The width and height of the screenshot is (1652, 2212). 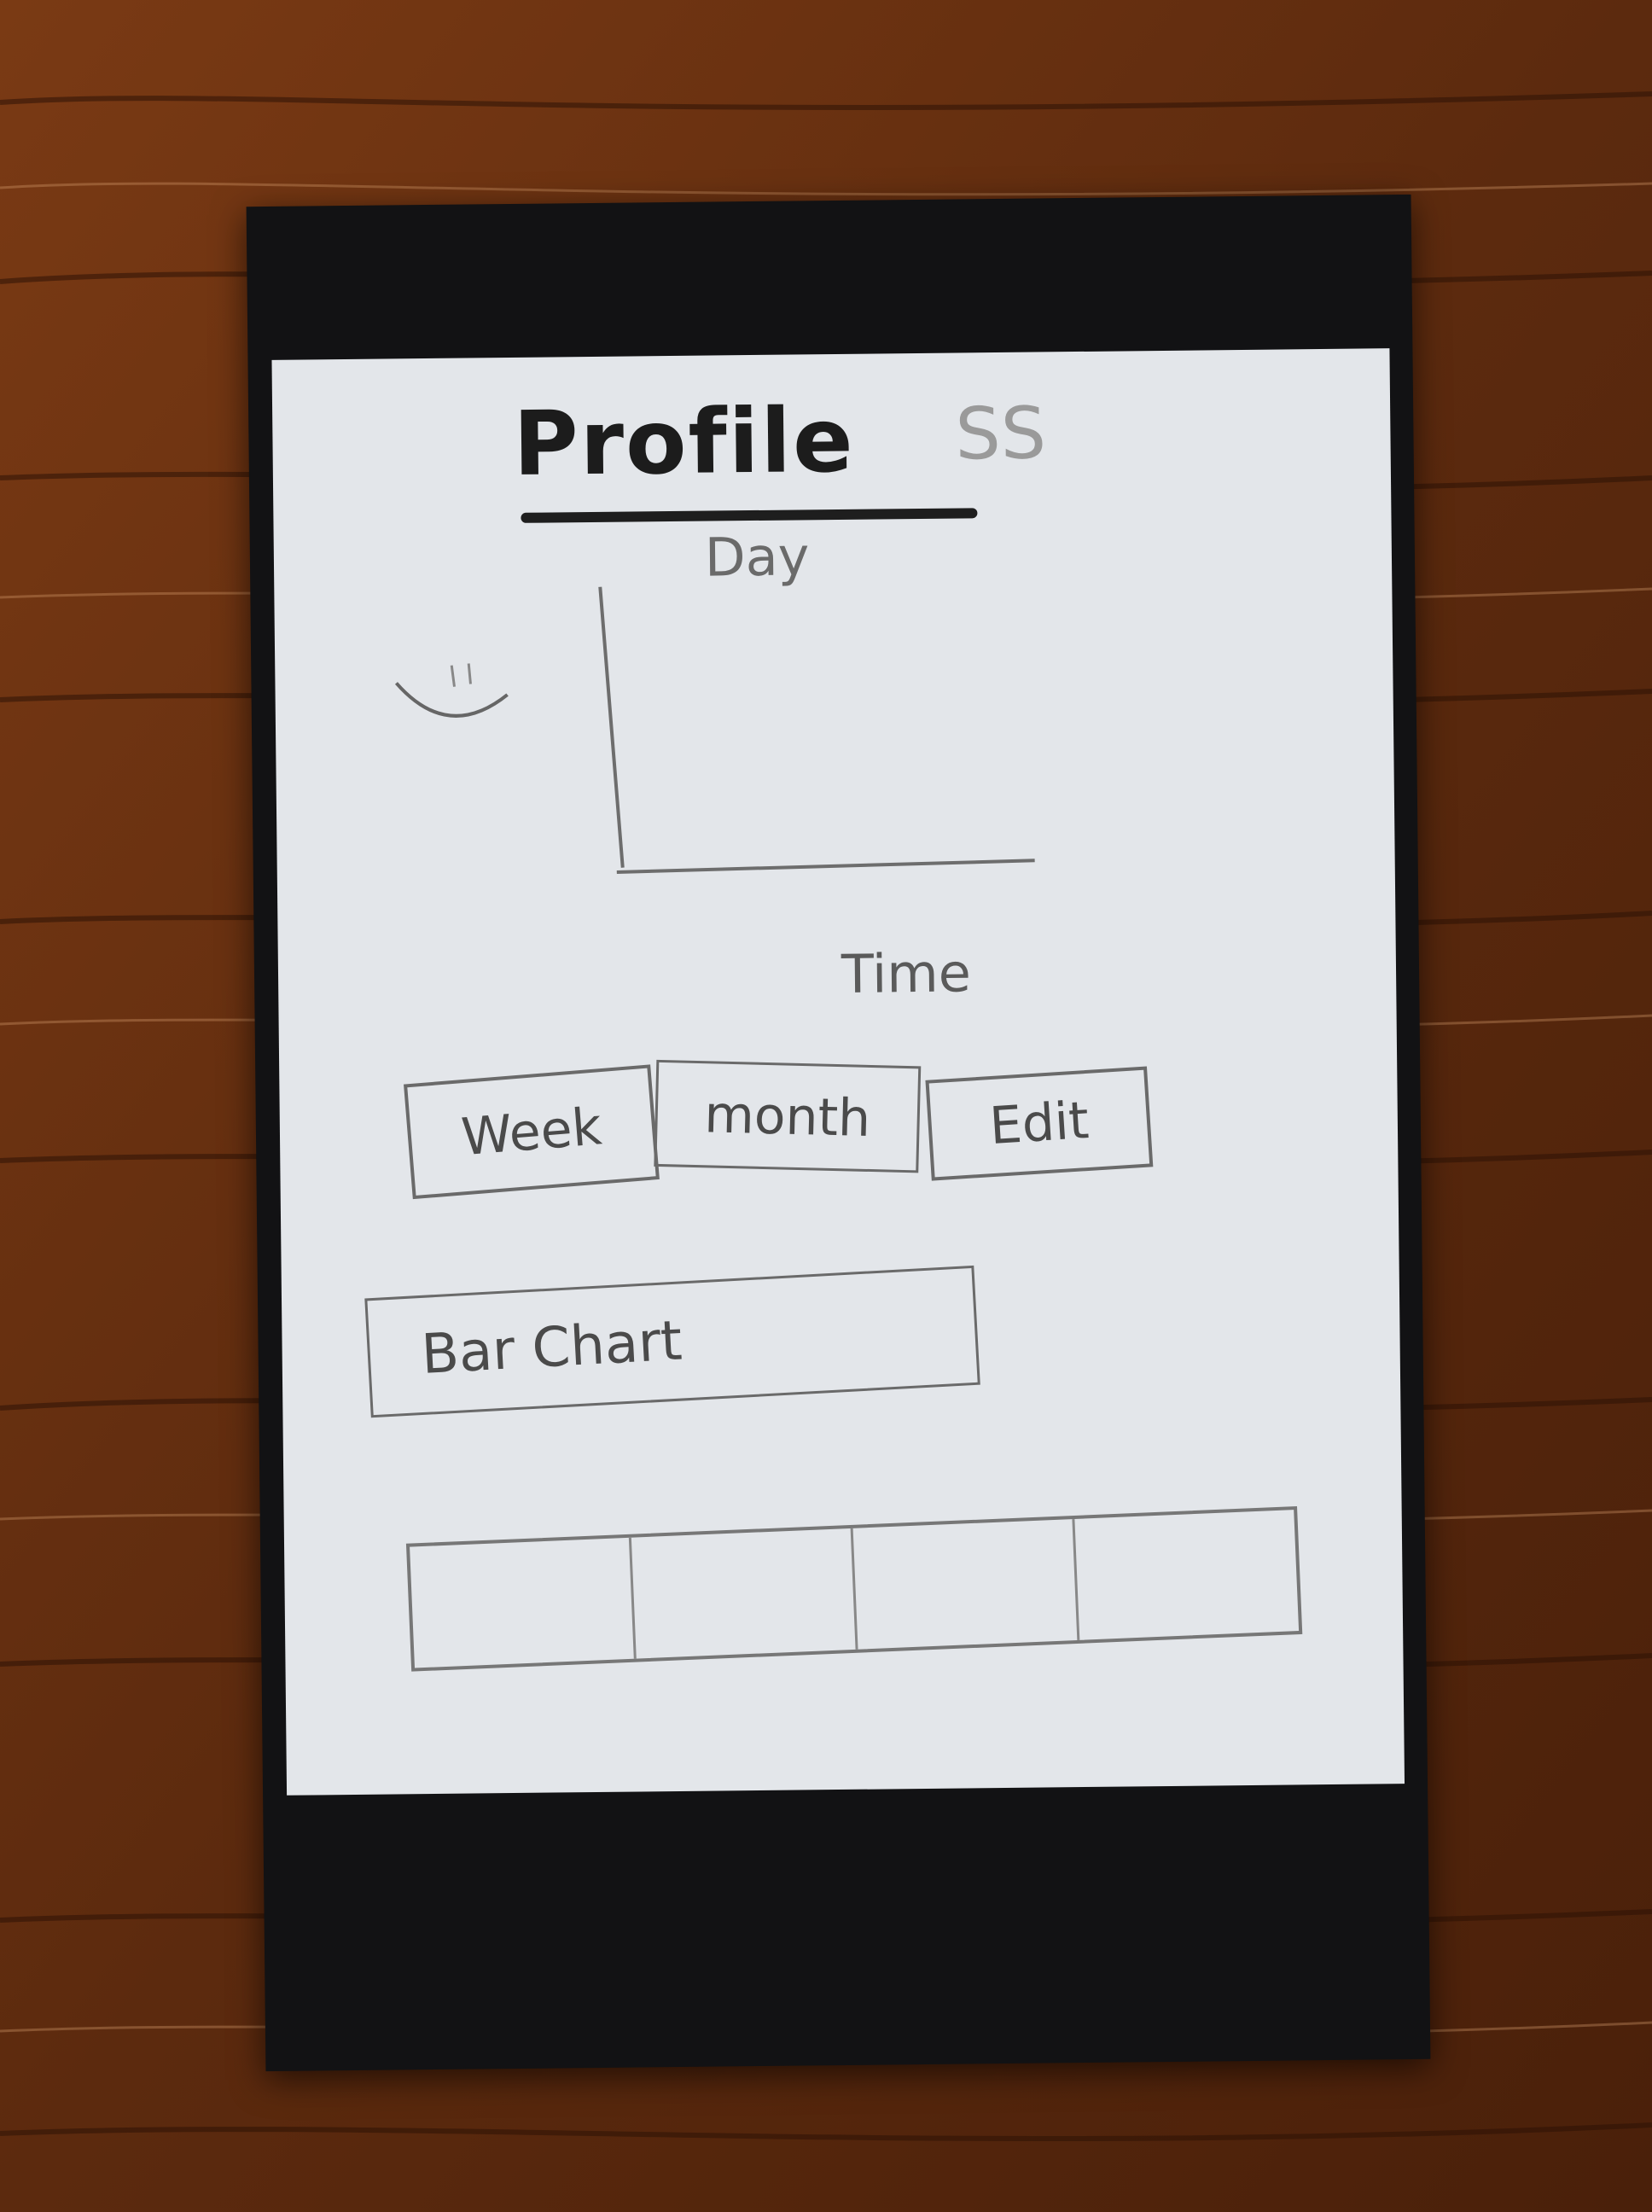 I want to click on title-underline, so click(x=749, y=515).